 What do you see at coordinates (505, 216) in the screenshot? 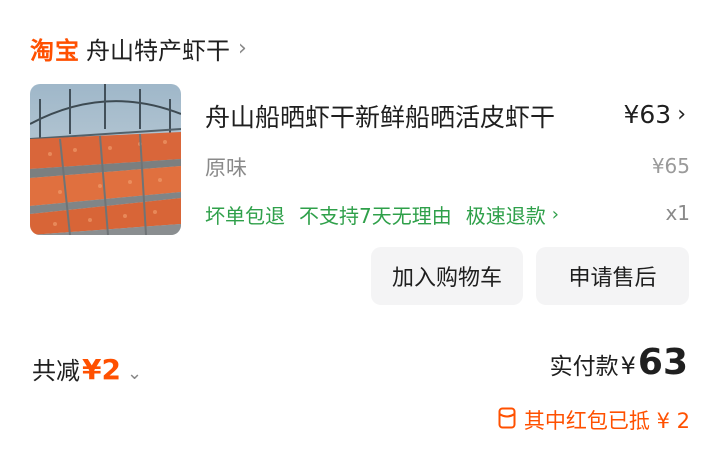
I see `service-tag: 极速退款` at bounding box center [505, 216].